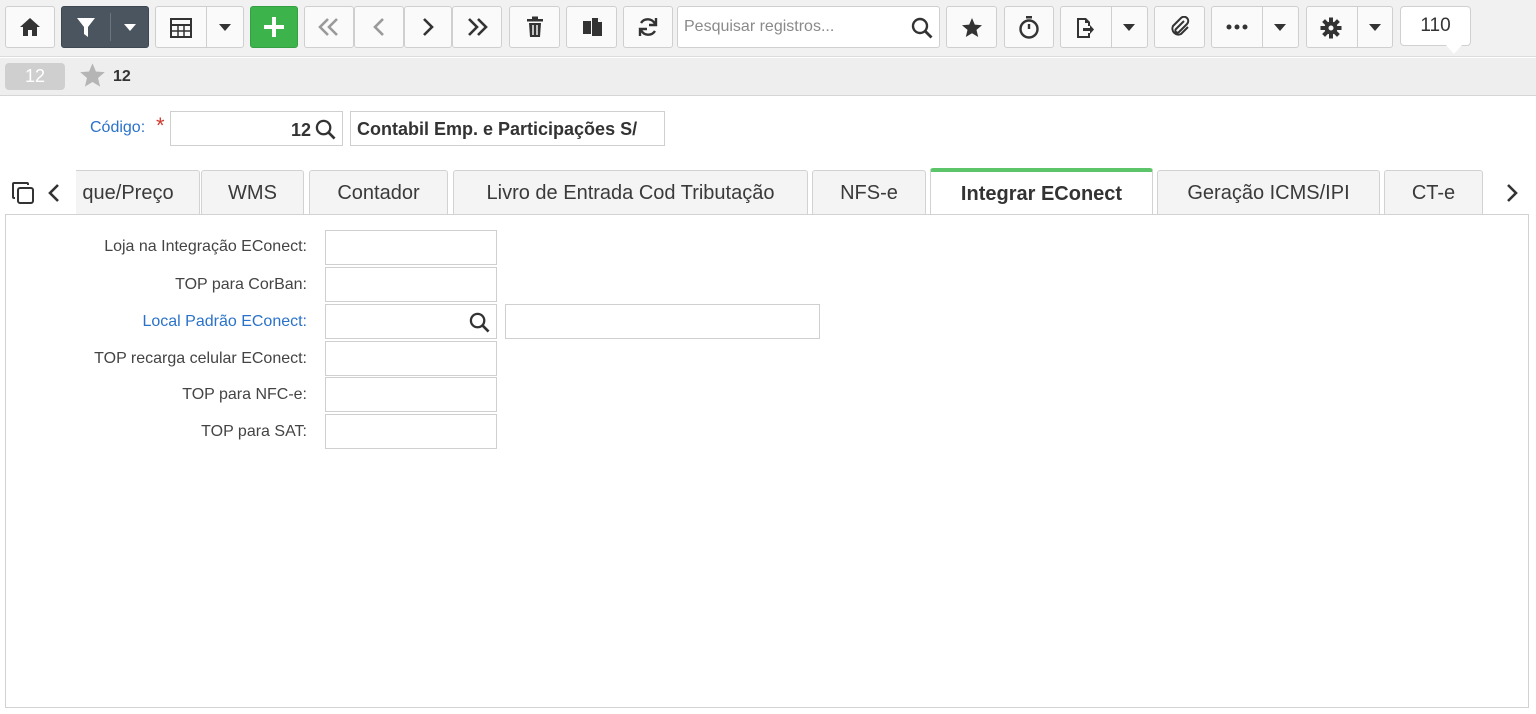  I want to click on paperclip-icon, so click(1179, 26).